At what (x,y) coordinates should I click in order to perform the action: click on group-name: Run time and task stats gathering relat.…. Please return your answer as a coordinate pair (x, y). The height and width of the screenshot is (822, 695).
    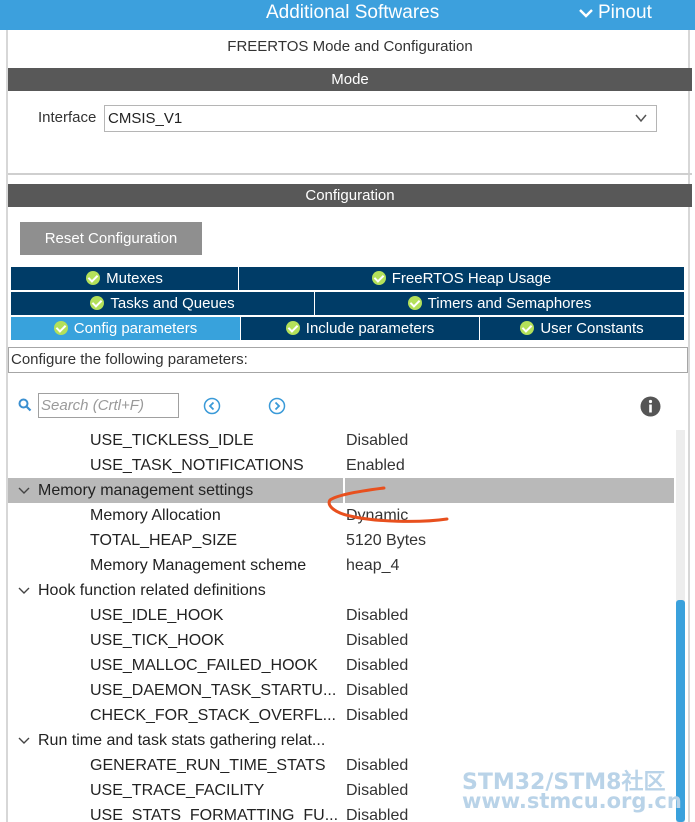
    Looking at the image, I should click on (182, 740).